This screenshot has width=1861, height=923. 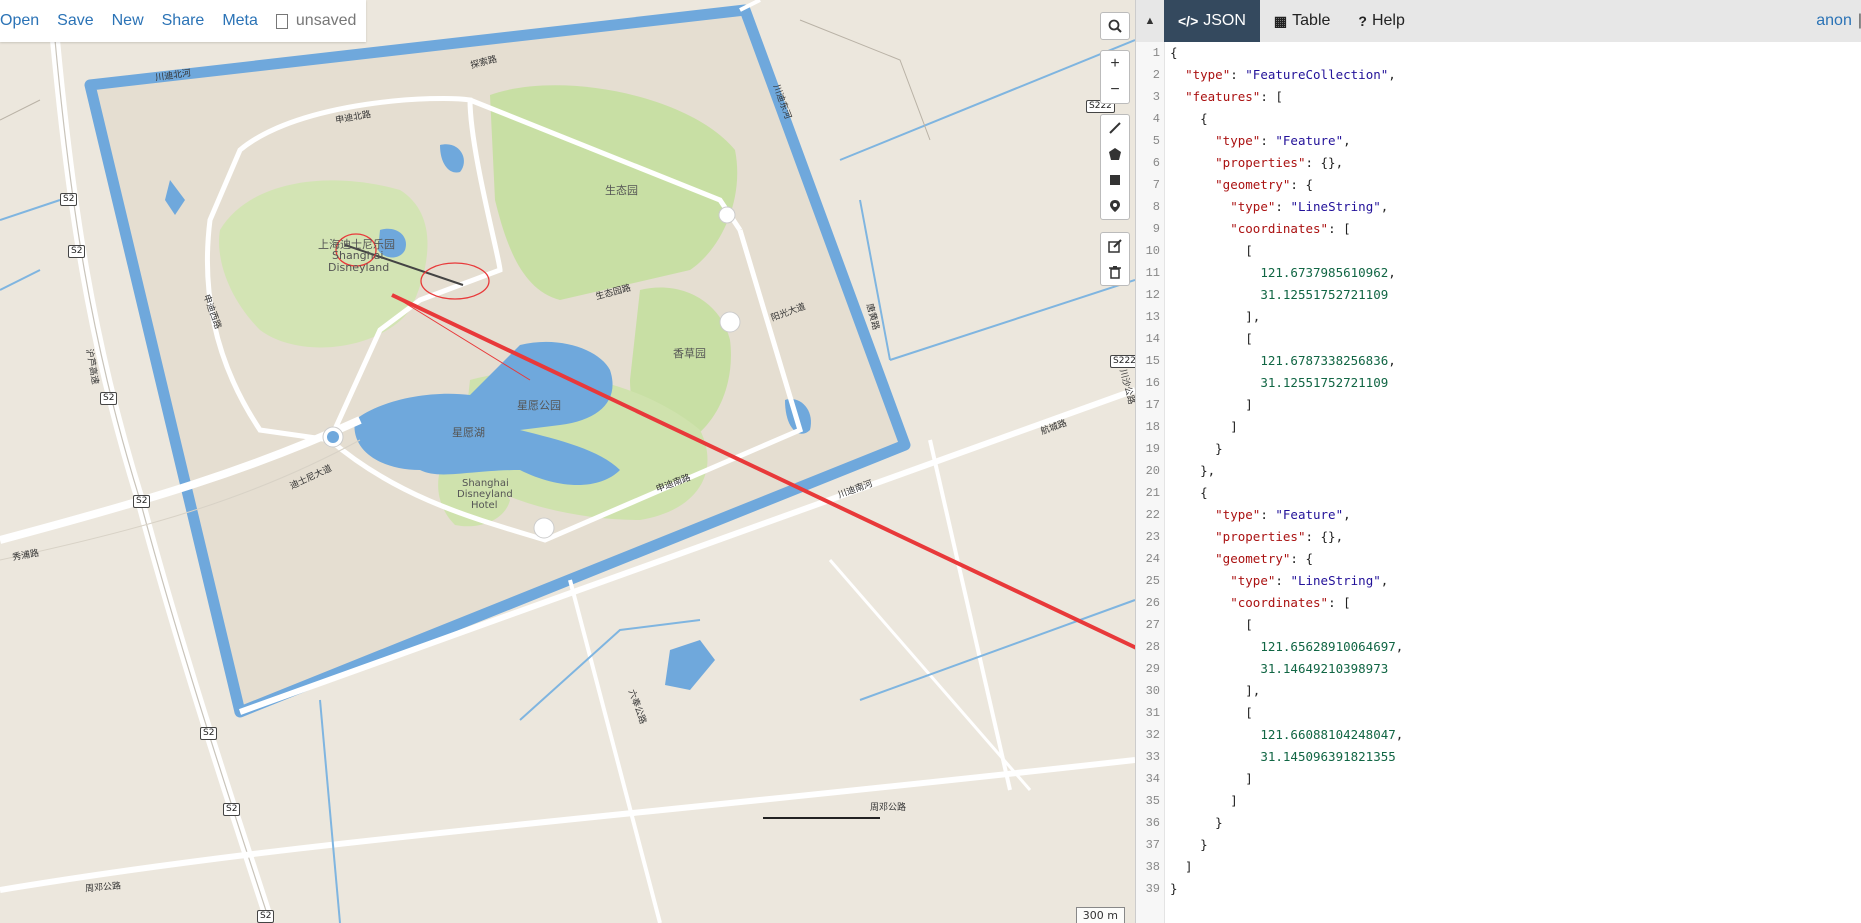 I want to click on line-number: 17, so click(x=1152, y=405).